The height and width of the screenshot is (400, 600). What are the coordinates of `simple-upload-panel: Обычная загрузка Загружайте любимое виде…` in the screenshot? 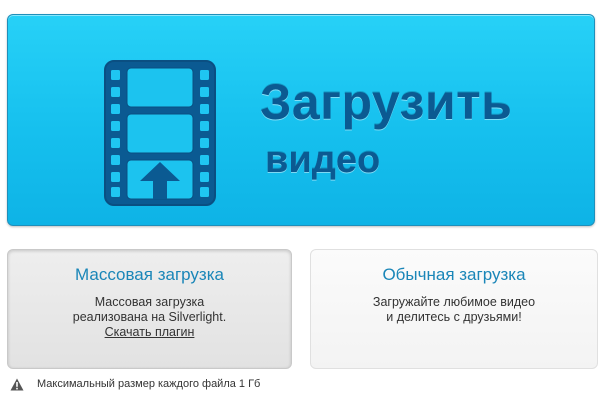 It's located at (454, 309).